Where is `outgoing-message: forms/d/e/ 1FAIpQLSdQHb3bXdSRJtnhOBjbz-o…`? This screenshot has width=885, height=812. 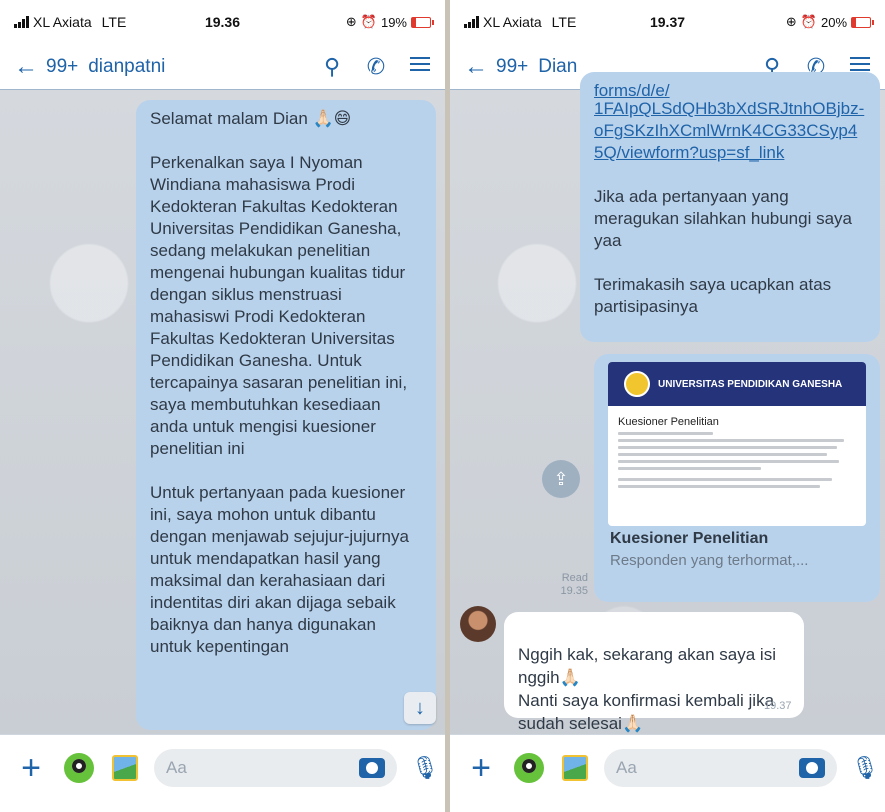
outgoing-message: forms/d/e/ 1FAIpQLSdQHb3bXdSRJtnhOBjbz-o… is located at coordinates (730, 207).